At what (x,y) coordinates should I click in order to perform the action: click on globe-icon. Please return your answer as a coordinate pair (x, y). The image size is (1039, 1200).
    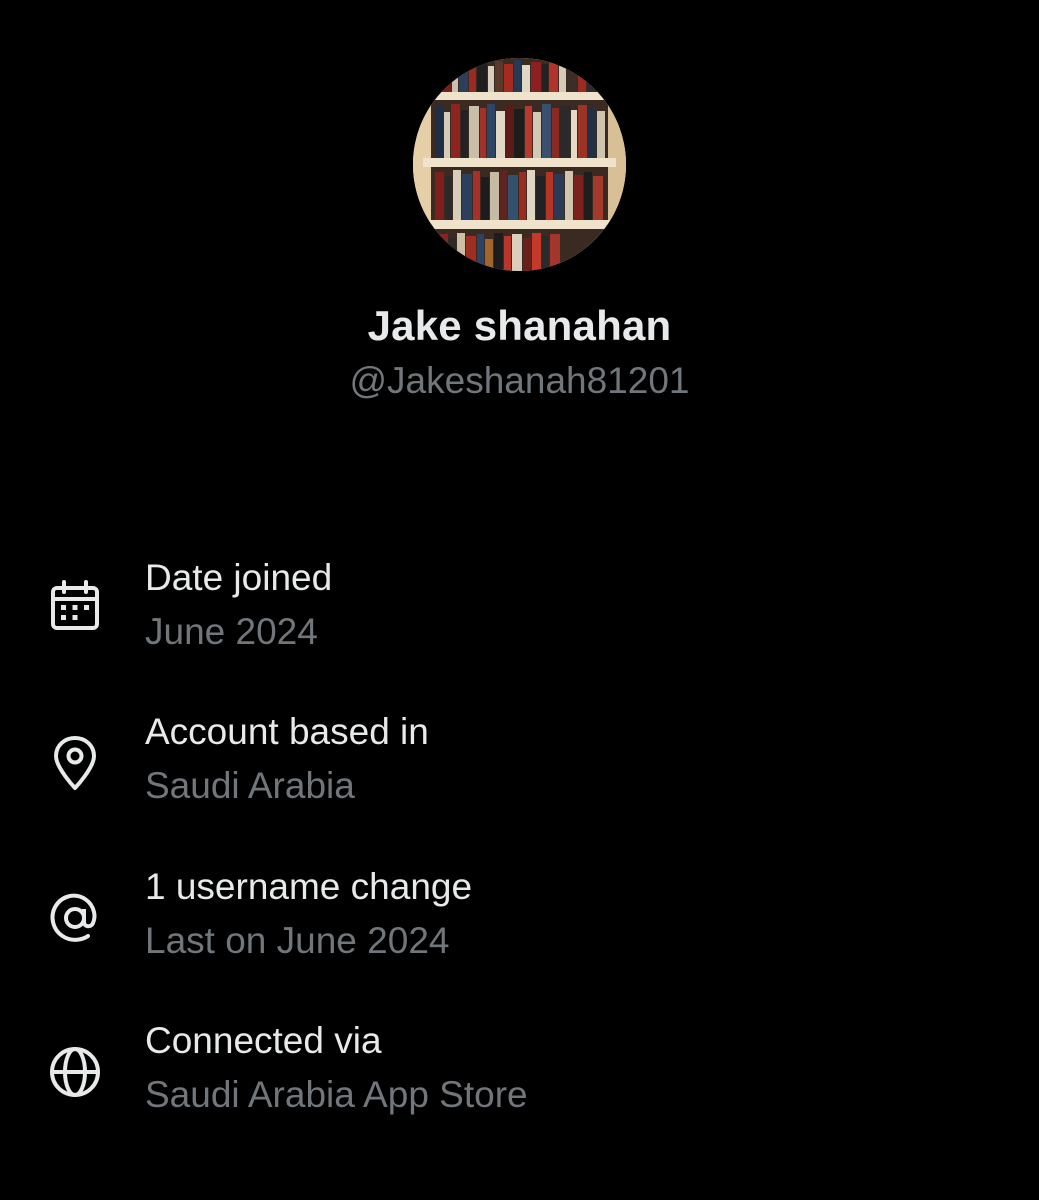
    Looking at the image, I should click on (75, 1072).